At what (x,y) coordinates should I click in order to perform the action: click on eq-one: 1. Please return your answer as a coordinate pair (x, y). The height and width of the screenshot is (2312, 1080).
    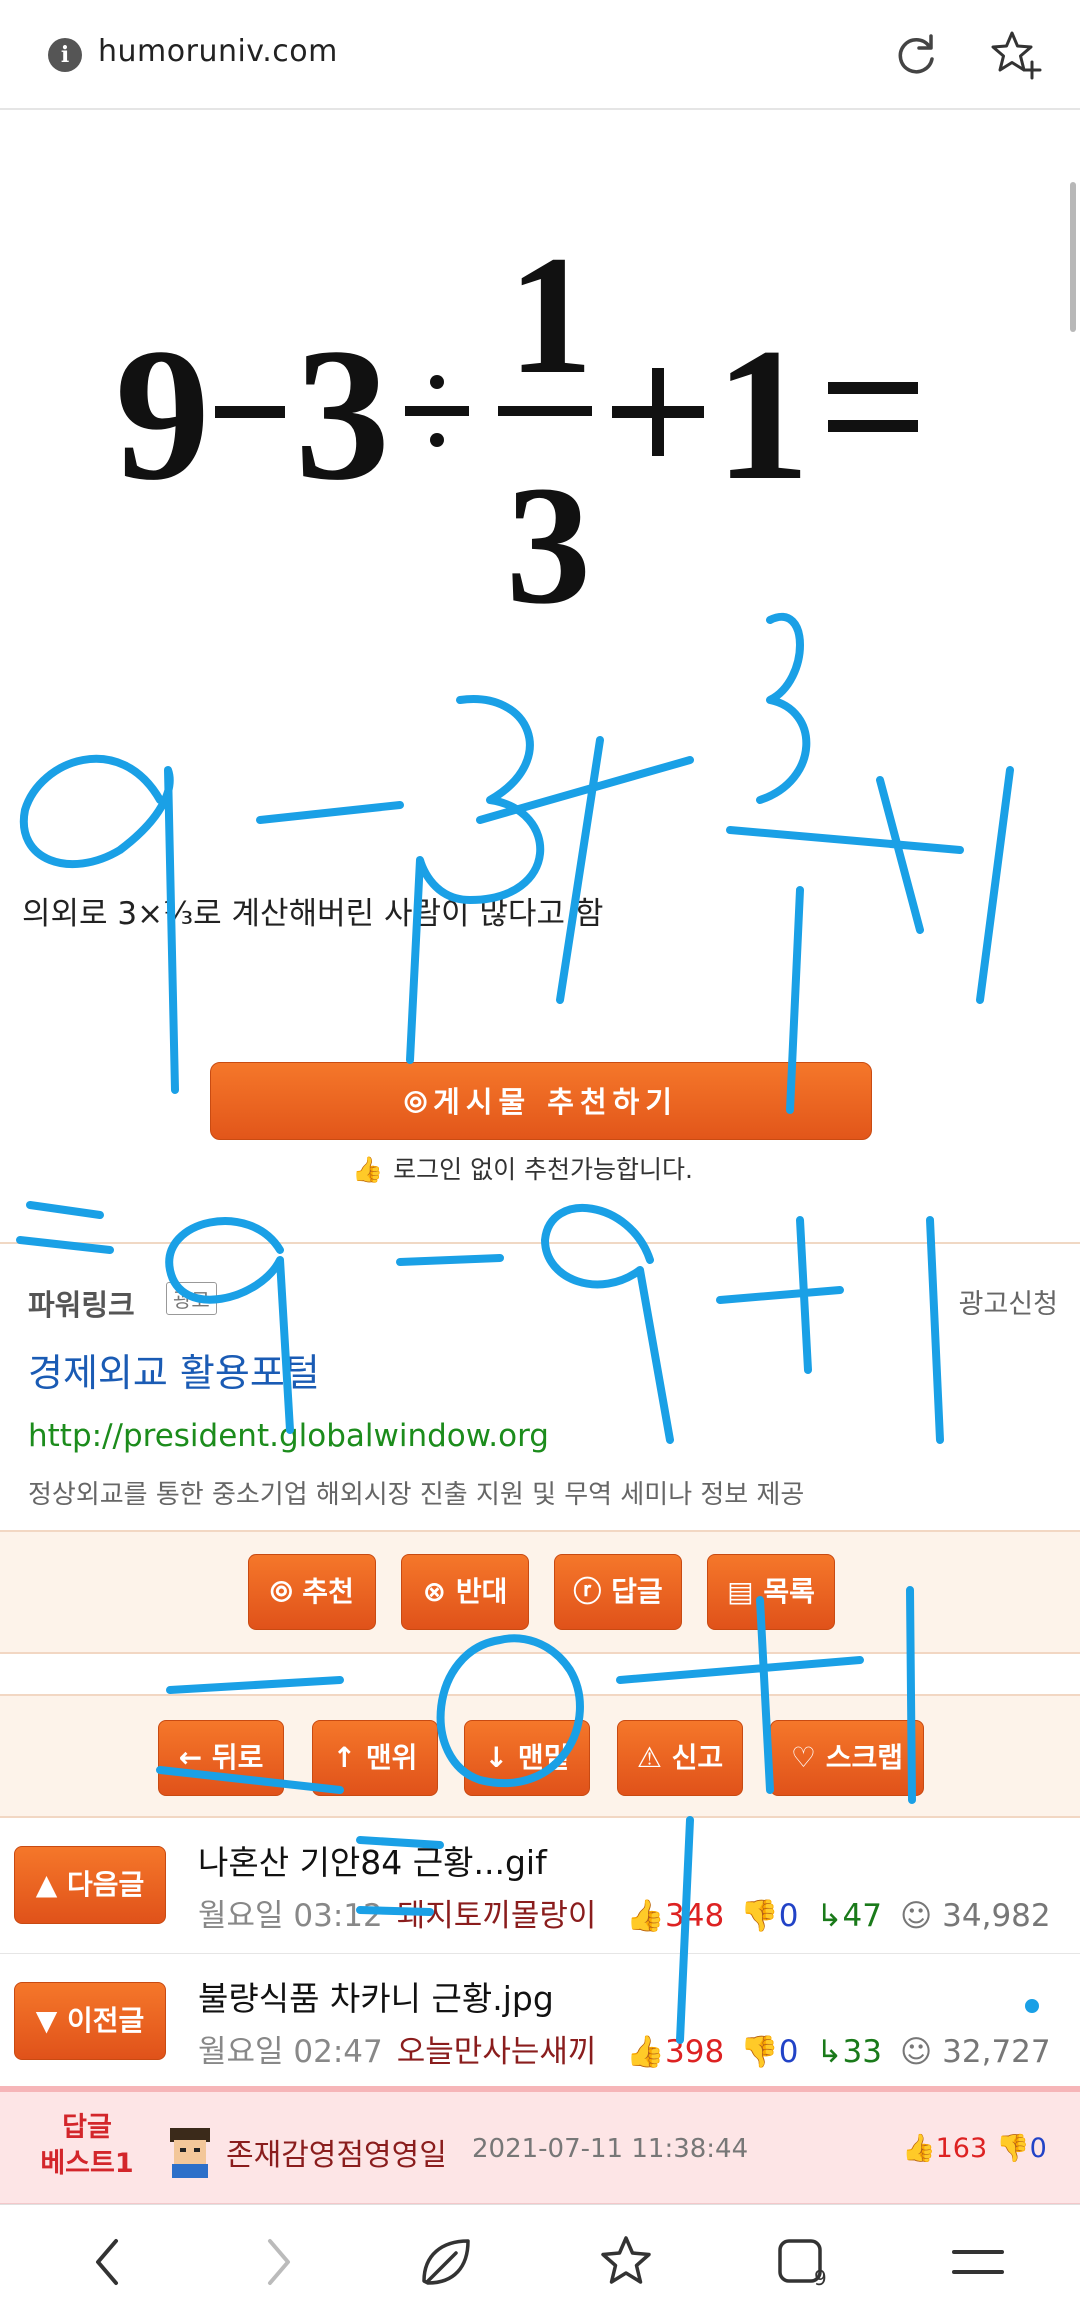
    Looking at the image, I should click on (762, 415).